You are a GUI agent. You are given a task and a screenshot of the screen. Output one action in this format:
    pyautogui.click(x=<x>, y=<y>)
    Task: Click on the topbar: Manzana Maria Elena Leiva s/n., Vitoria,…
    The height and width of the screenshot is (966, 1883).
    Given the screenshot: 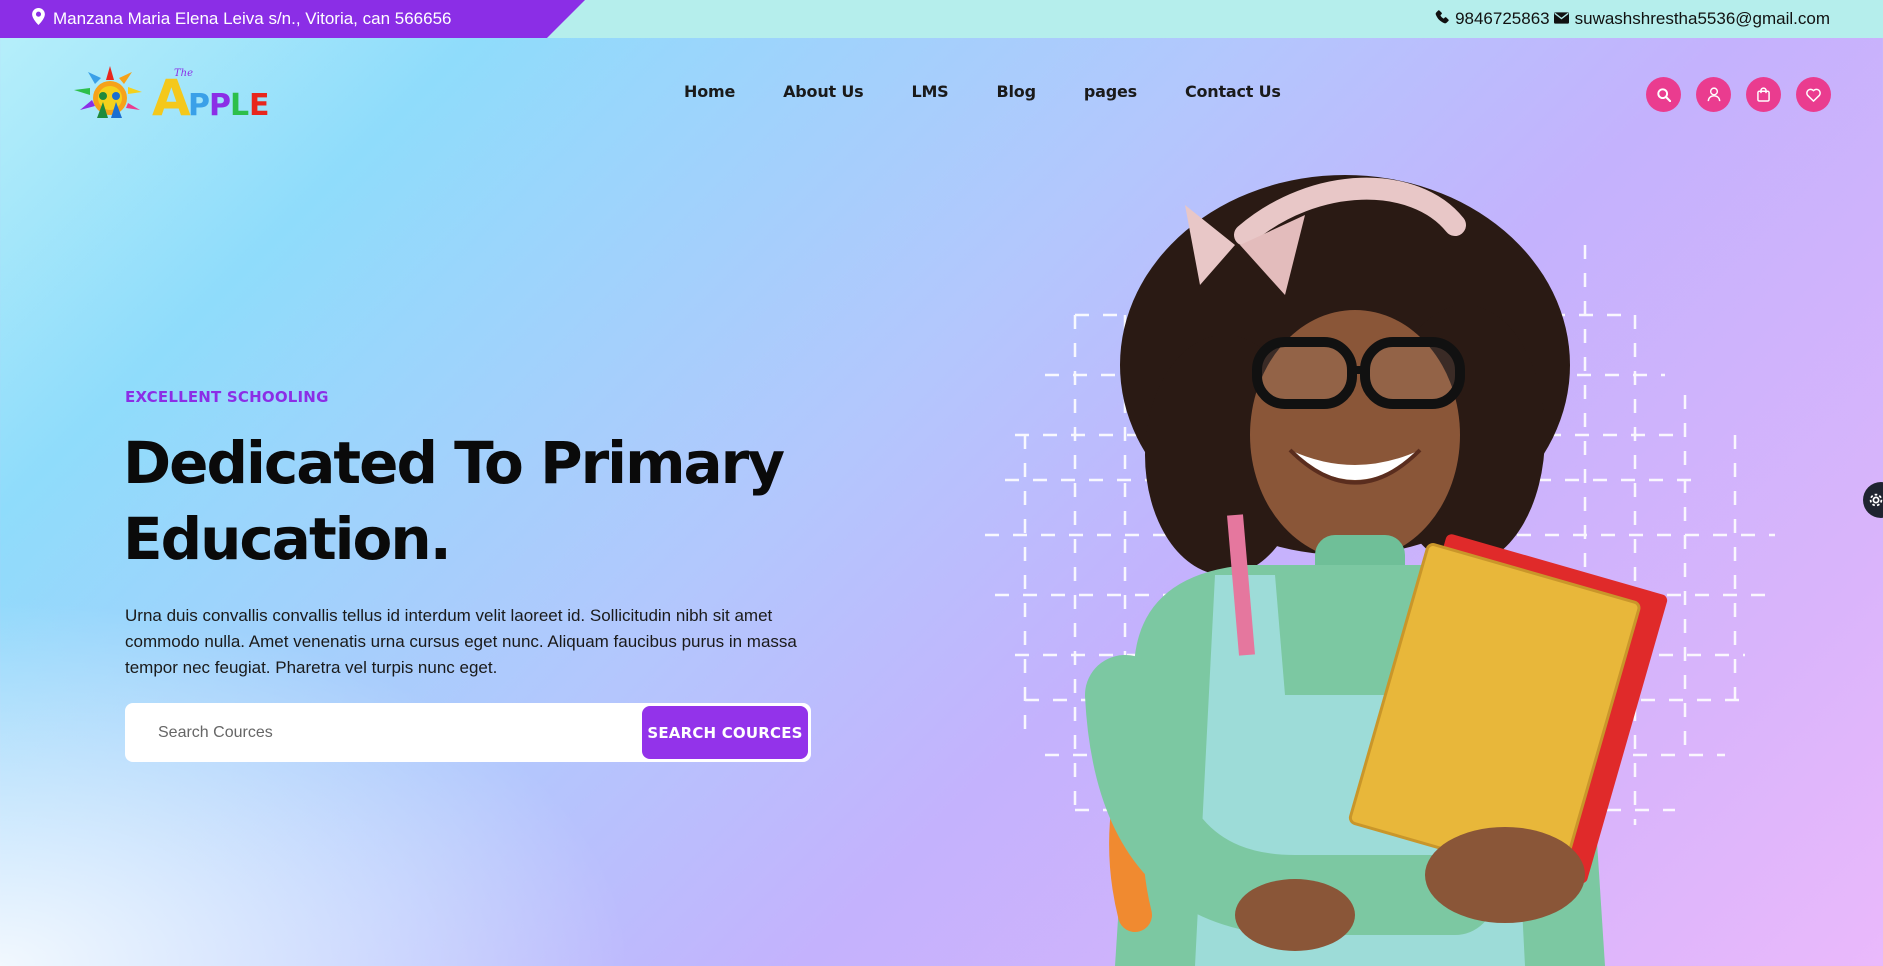 What is the action you would take?
    pyautogui.click(x=941, y=19)
    